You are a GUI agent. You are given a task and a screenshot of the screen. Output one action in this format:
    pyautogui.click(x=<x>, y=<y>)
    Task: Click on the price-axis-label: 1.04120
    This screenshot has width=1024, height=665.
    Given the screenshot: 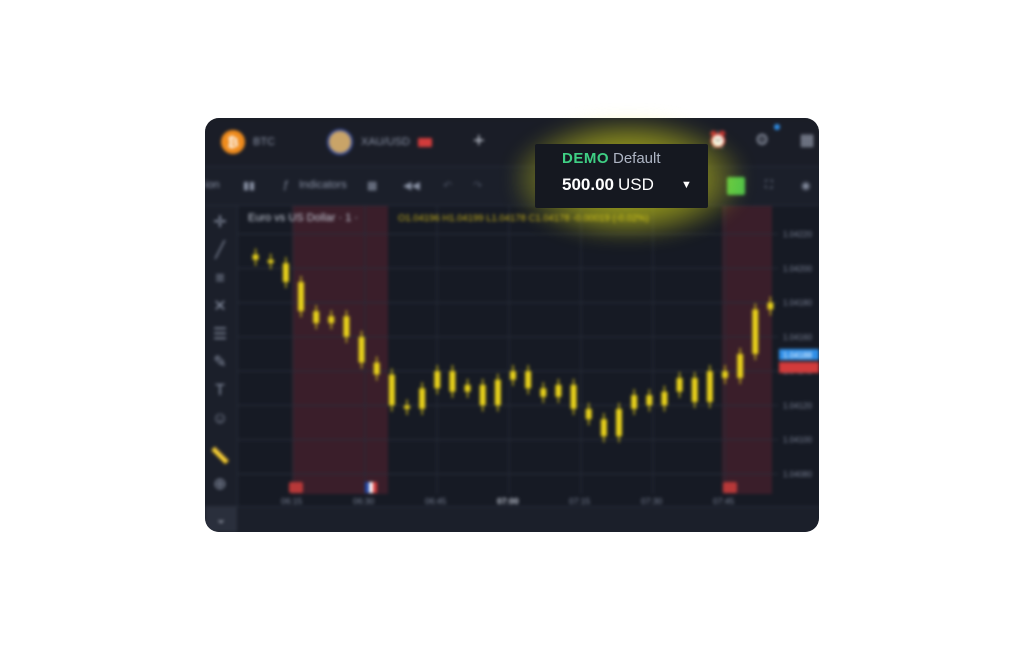 What is the action you would take?
    pyautogui.click(x=797, y=405)
    